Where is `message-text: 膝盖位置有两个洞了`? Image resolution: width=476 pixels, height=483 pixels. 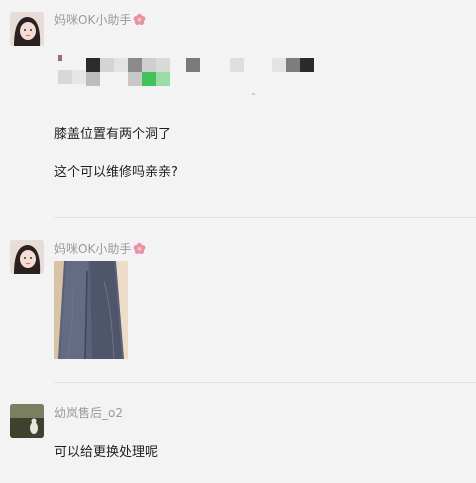 message-text: 膝盖位置有两个洞了 is located at coordinates (113, 134).